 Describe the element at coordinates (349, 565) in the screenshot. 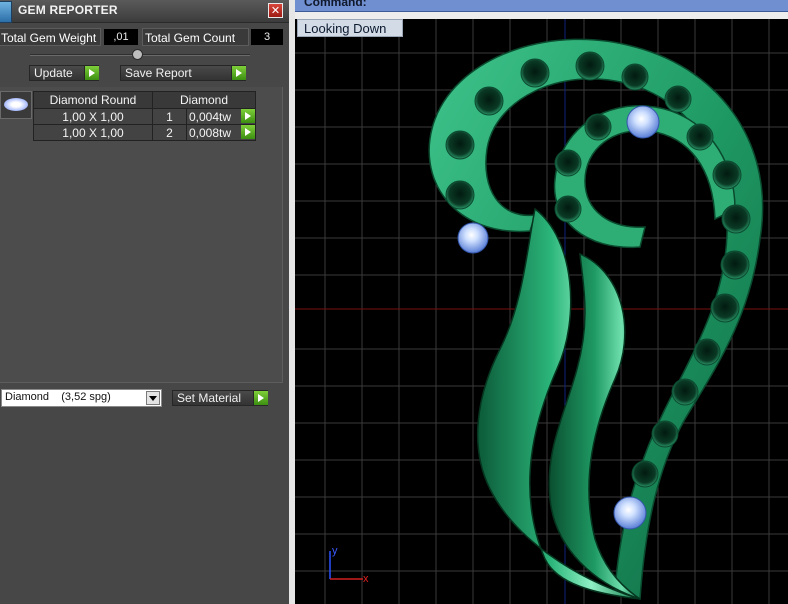

I see `axis-gizmo: y x` at that location.